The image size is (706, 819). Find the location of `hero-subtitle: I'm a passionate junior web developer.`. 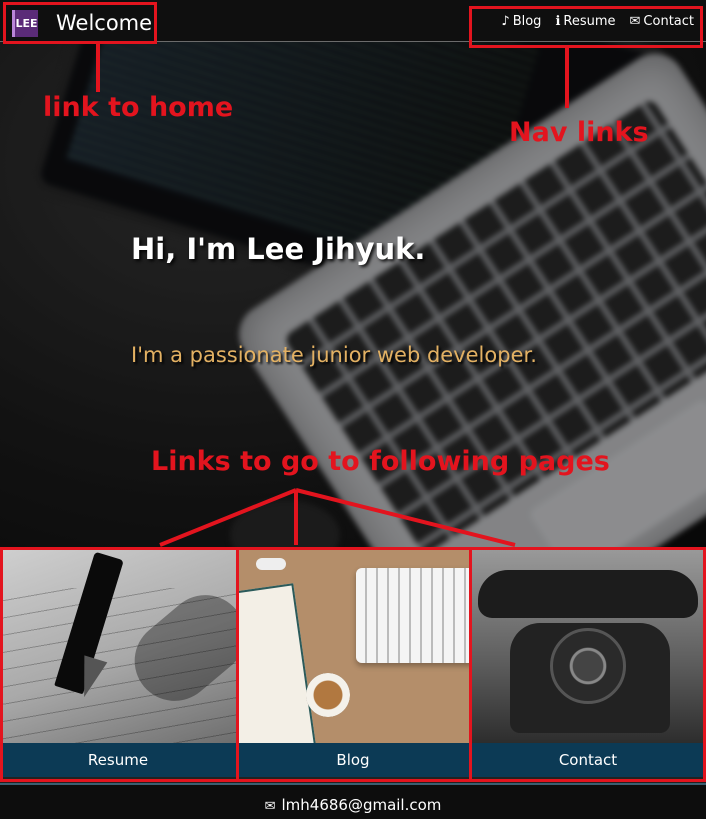

hero-subtitle: I'm a passionate junior web developer. is located at coordinates (334, 355).